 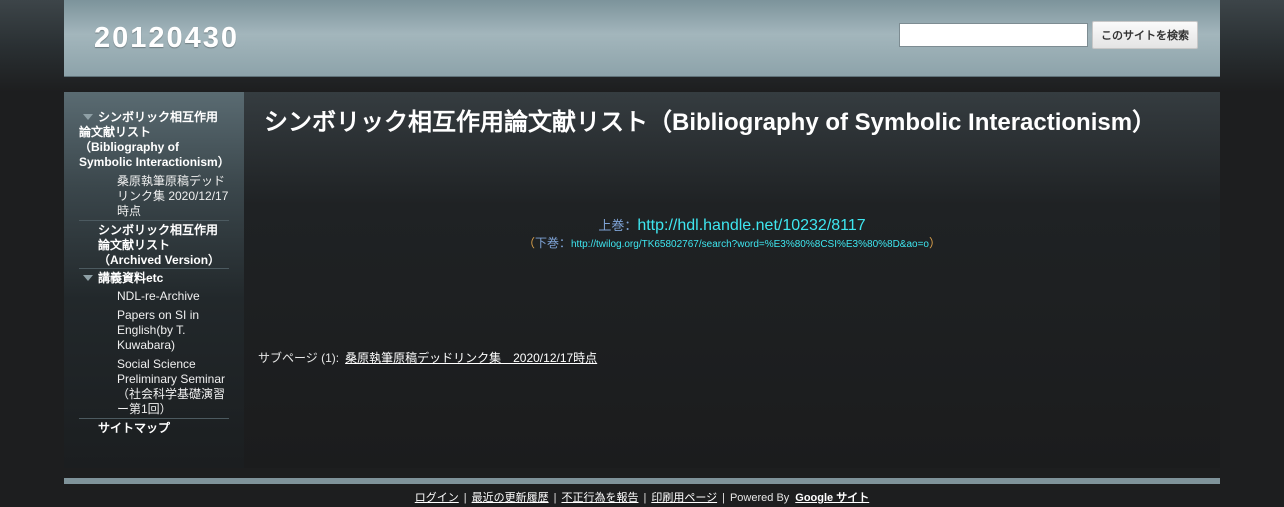 What do you see at coordinates (759, 498) in the screenshot?
I see `powered-by-text: Powered By` at bounding box center [759, 498].